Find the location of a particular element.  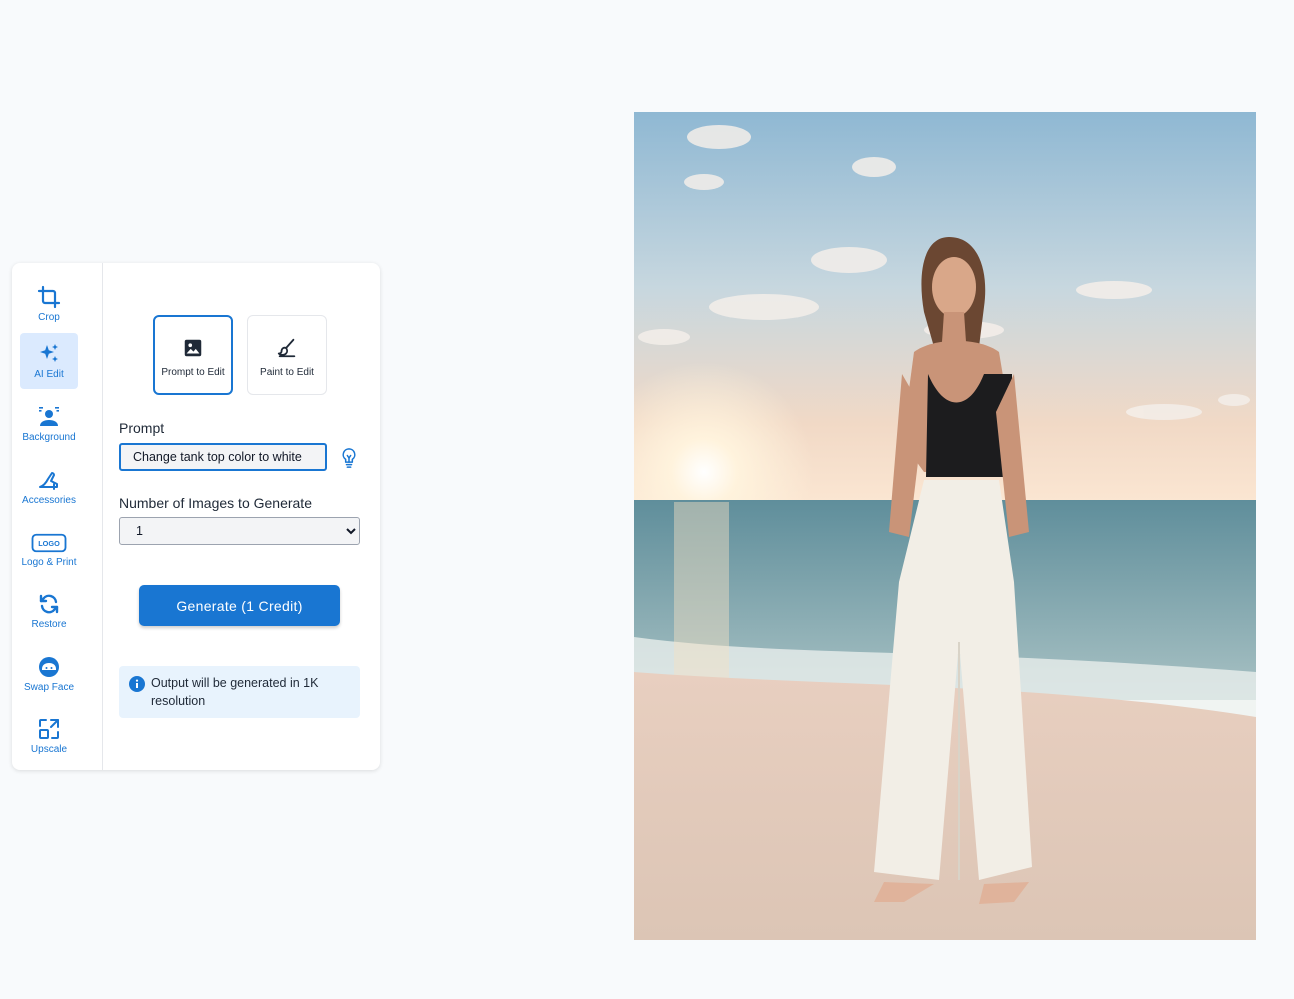

high-heel-icon is located at coordinates (48, 481).